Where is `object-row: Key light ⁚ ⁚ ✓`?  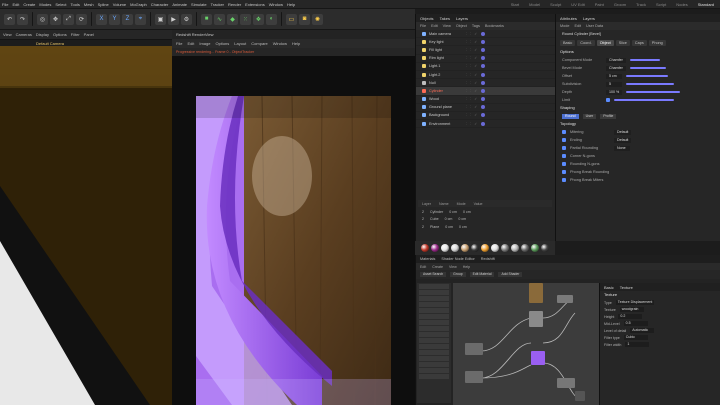 object-row: Key light ⁚ ⁚ ✓ is located at coordinates (485, 42).